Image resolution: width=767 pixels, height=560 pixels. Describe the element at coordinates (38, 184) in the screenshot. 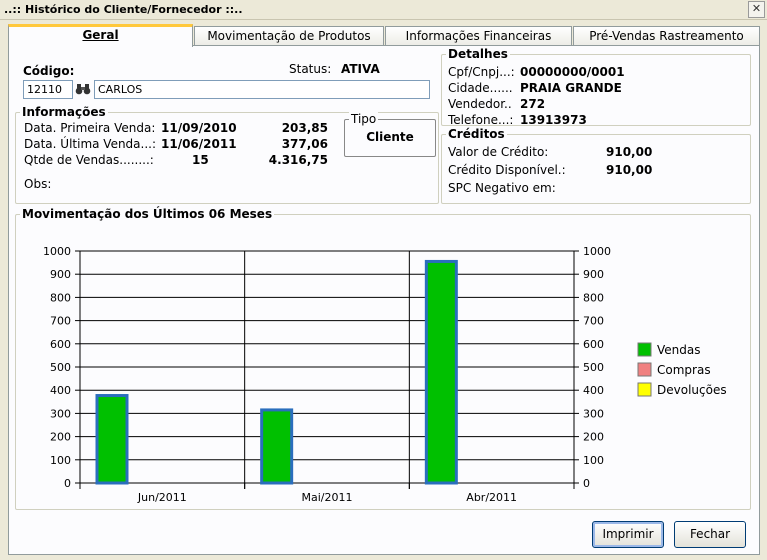

I see `obs-label: Obs:` at that location.